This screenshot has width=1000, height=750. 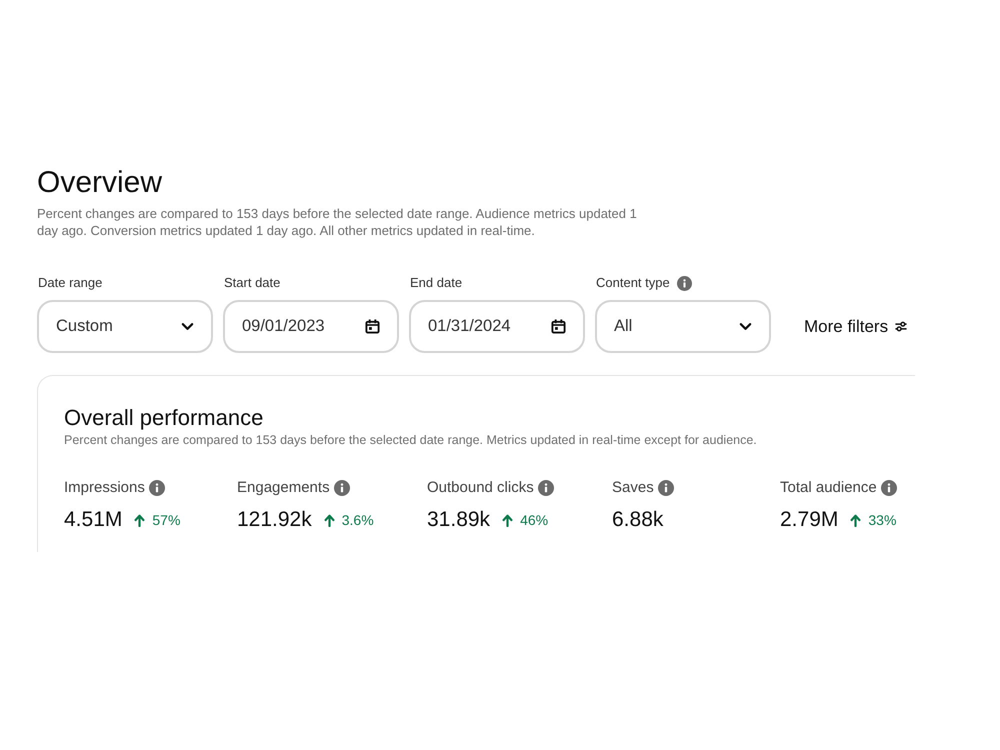 I want to click on date-field: 01/31/2024, so click(x=497, y=326).